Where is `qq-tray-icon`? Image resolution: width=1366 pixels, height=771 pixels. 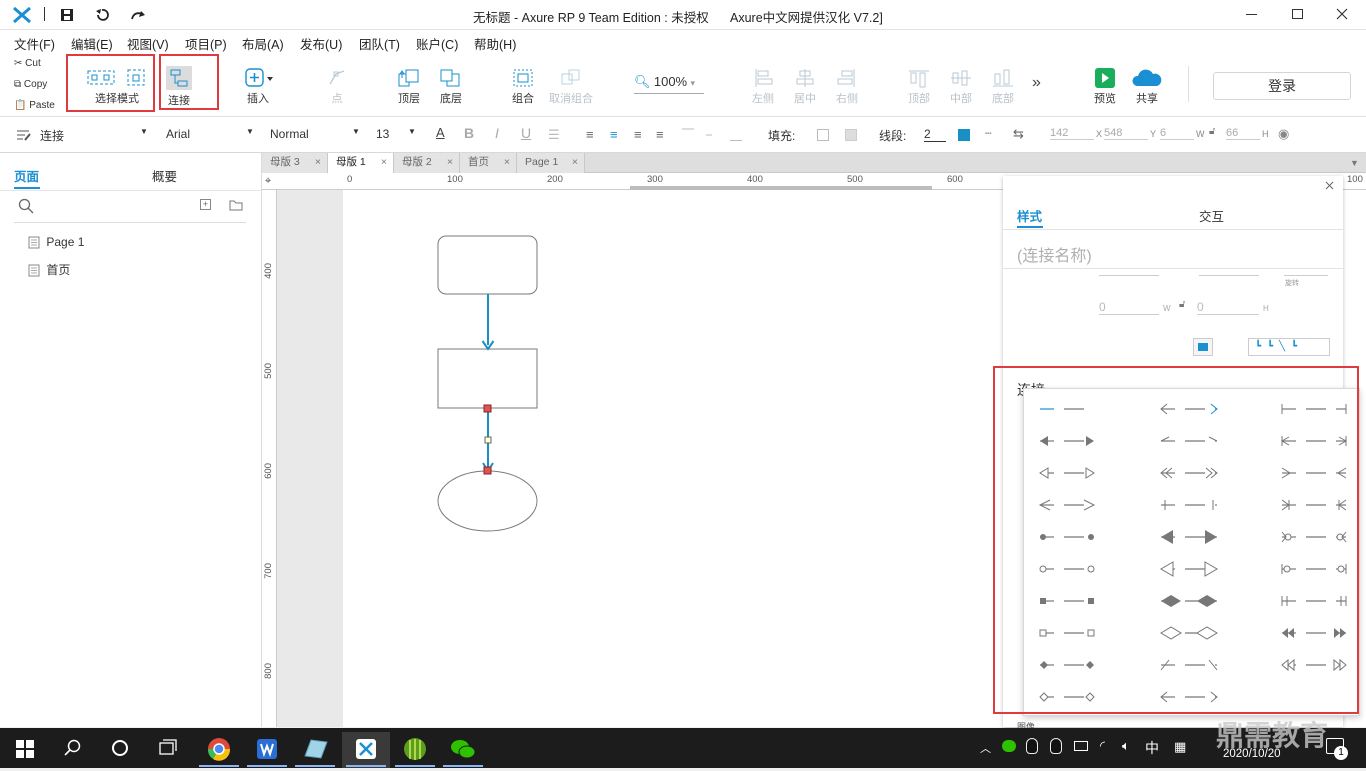
qq-tray-icon is located at coordinates (1032, 746).